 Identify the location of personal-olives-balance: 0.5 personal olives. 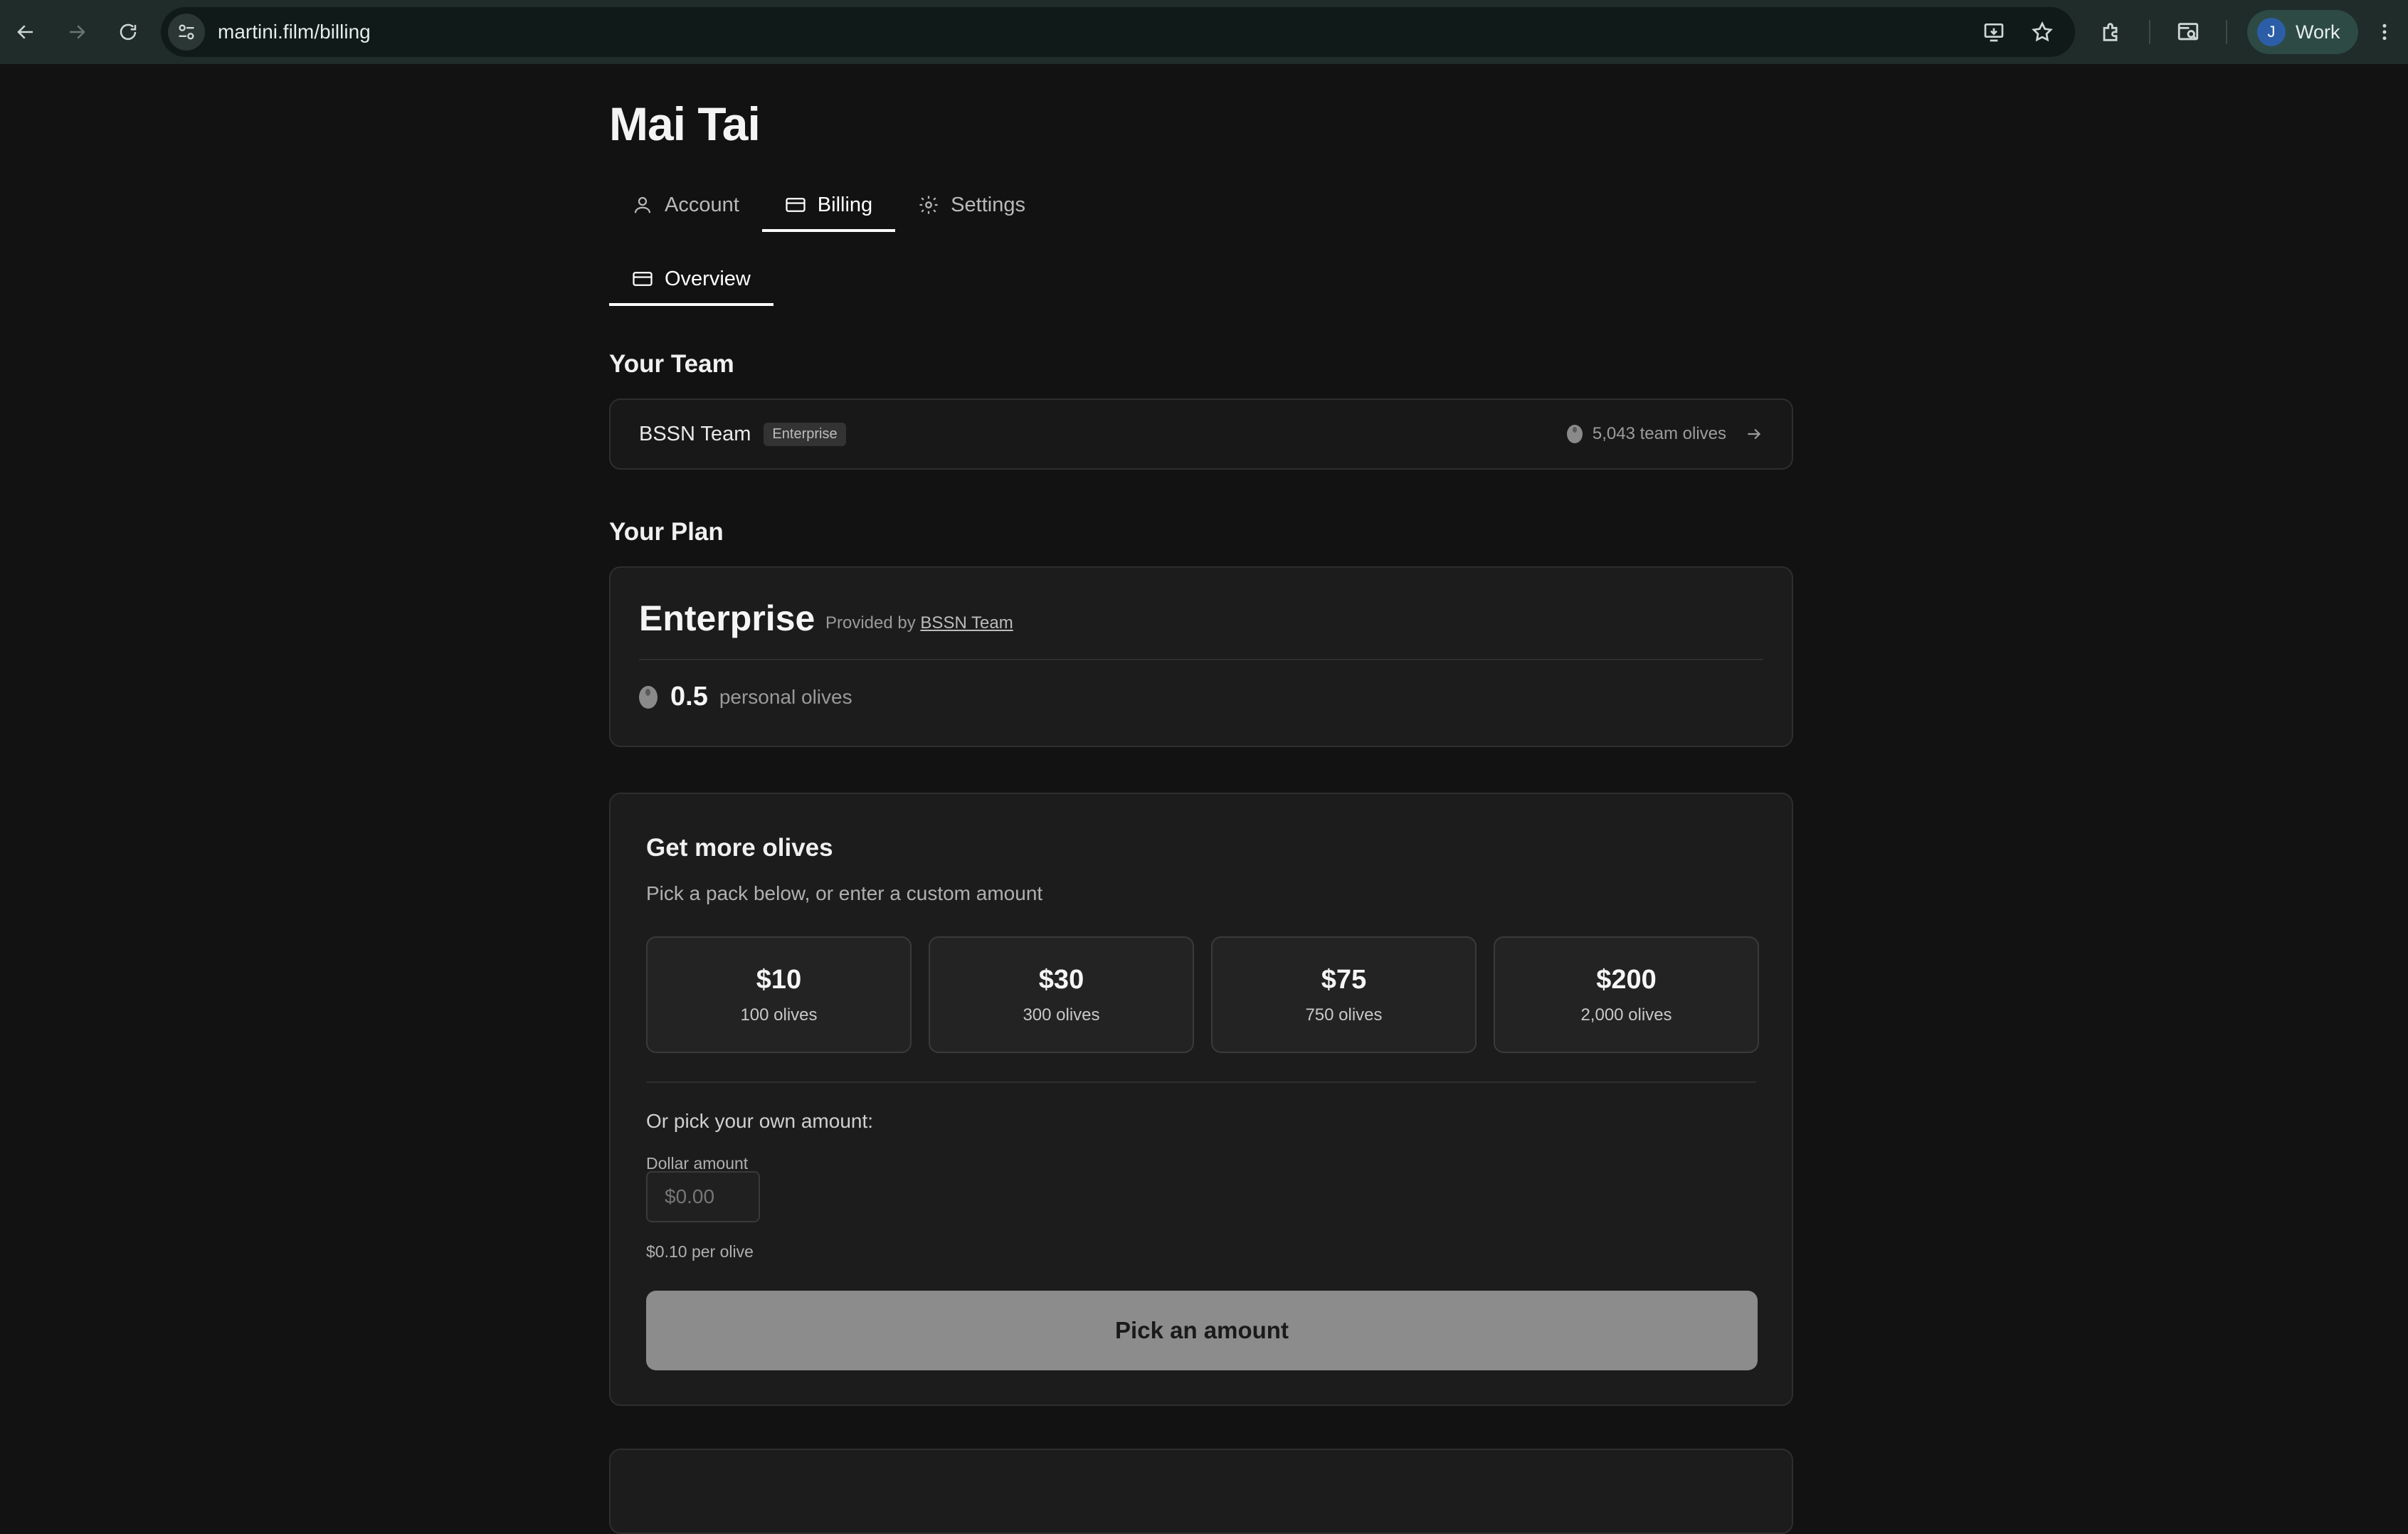
(745, 697).